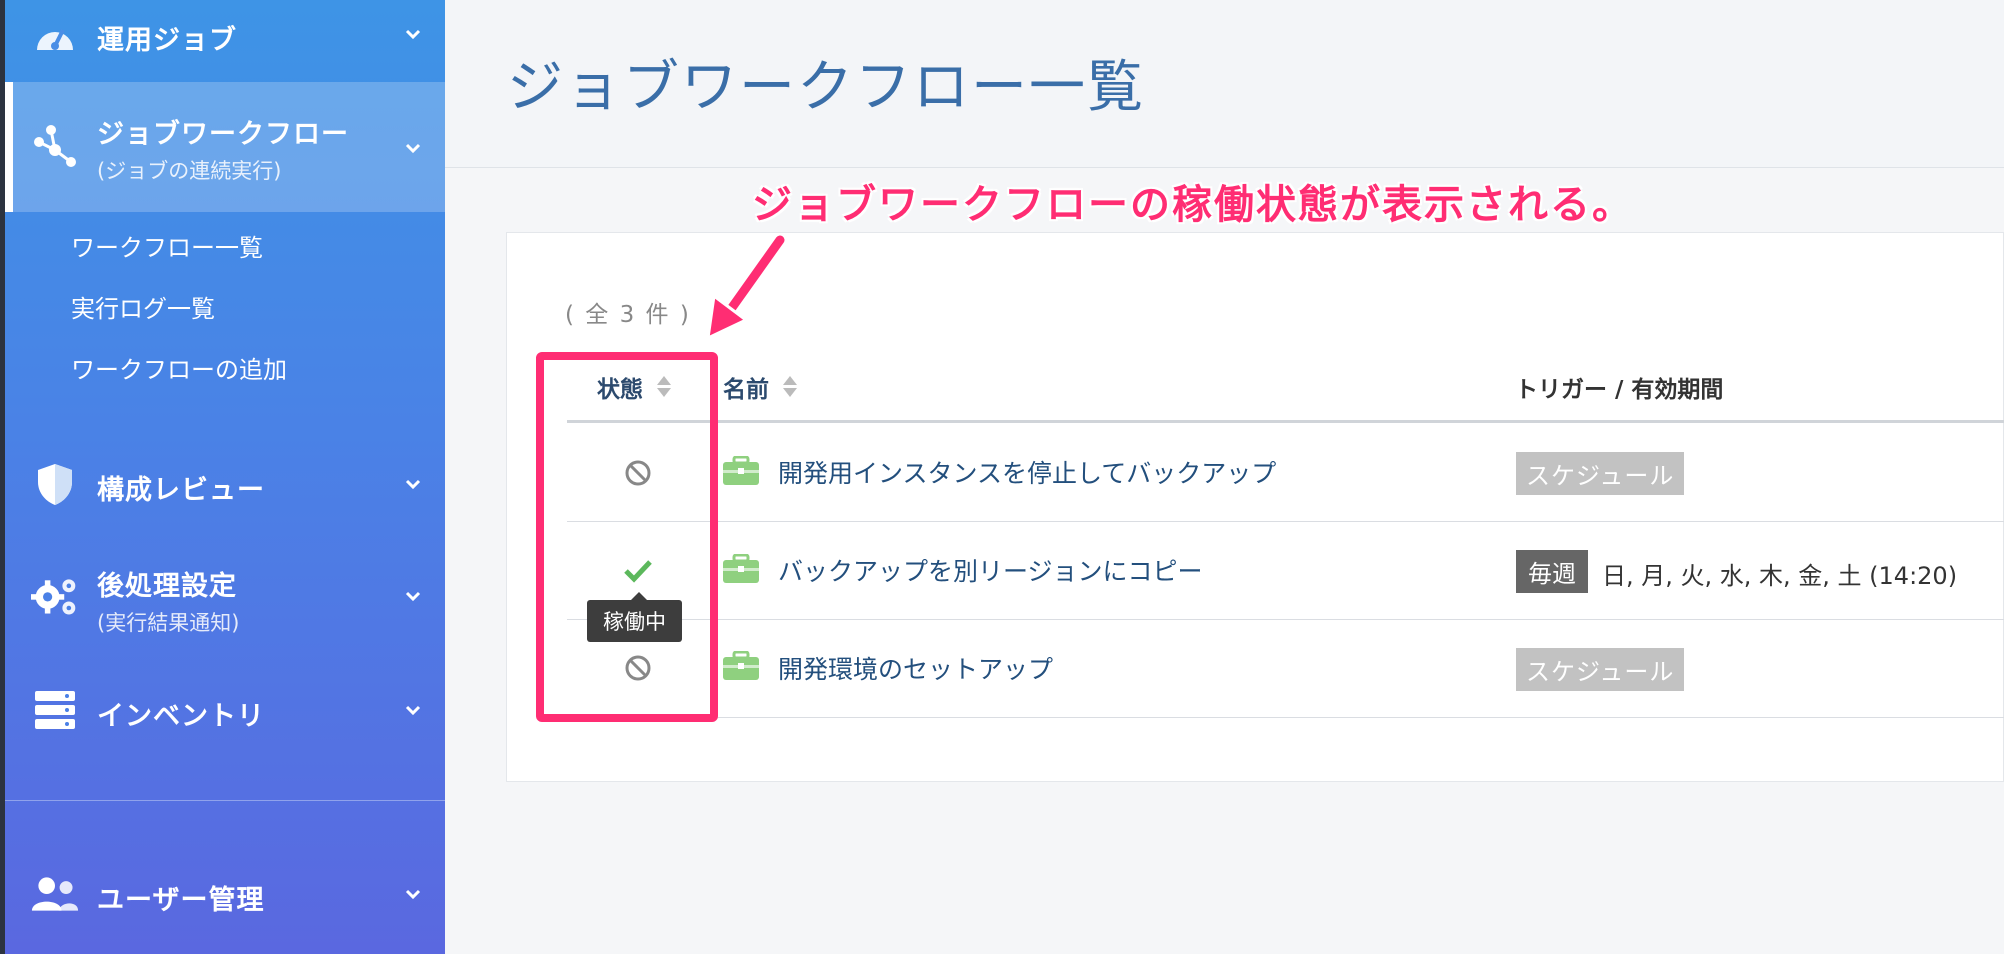  I want to click on workflow-name-link: 開発用インスタンスを停止してバックアップ, so click(1027, 472).